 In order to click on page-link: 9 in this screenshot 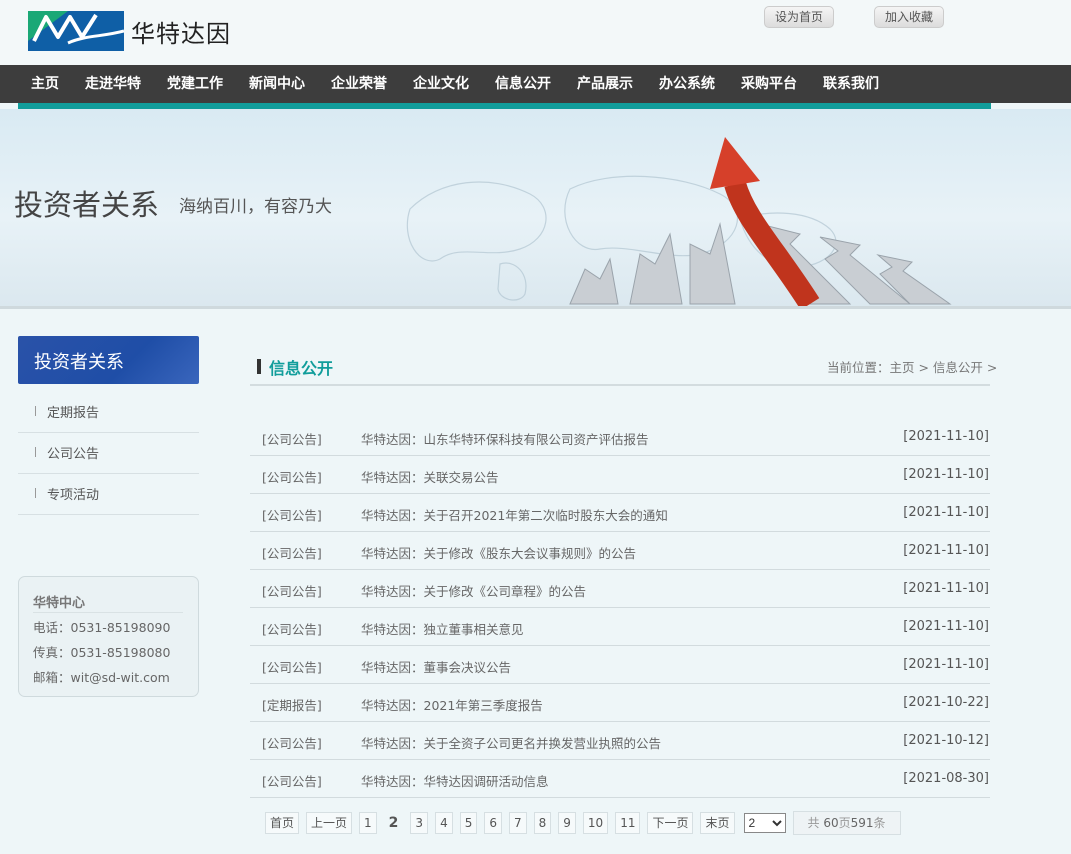, I will do `click(567, 823)`.